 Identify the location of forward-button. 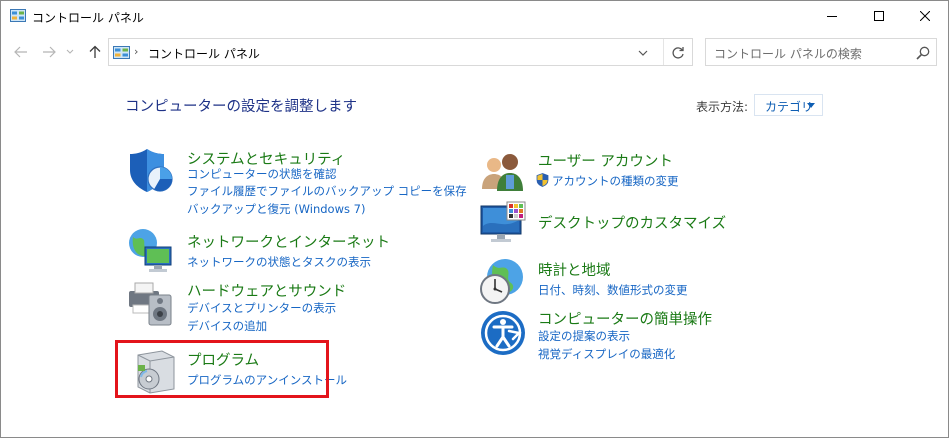
(49, 52).